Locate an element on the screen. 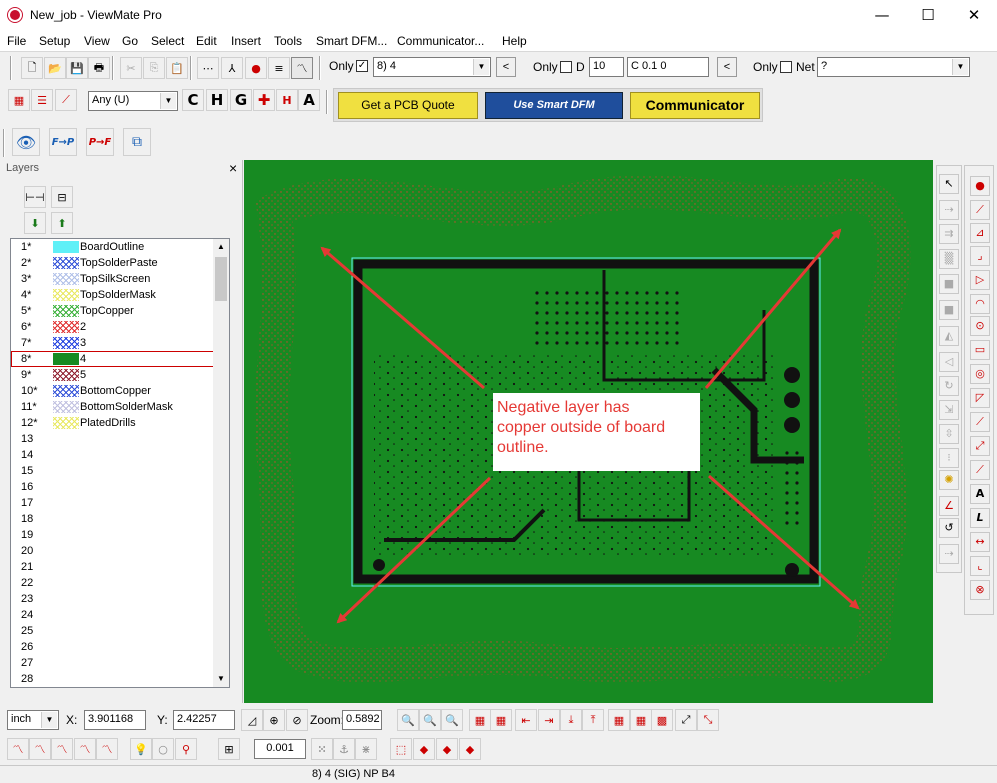  only2-checkbox is located at coordinates (566, 67).